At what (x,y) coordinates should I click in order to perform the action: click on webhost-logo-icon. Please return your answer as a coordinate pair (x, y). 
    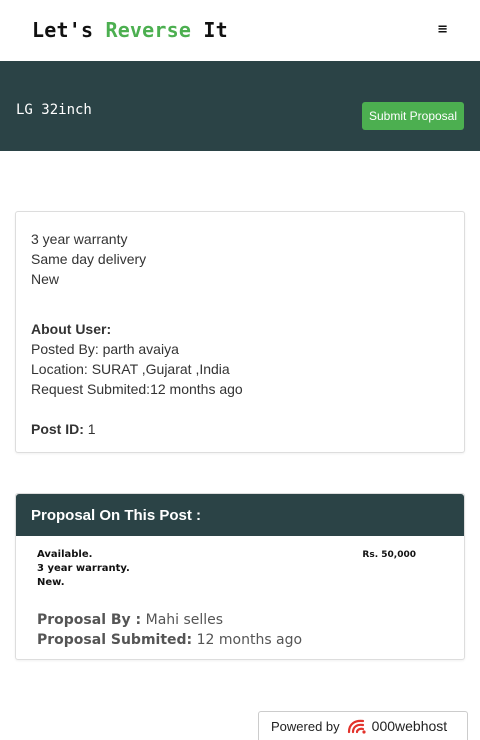
    Looking at the image, I should click on (356, 726).